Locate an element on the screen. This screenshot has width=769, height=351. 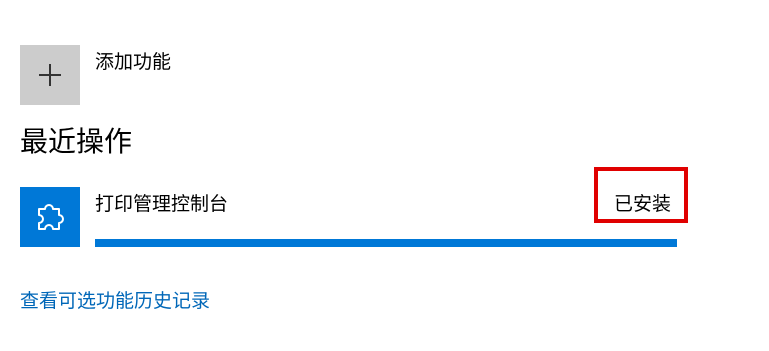
recent-actions-title: 最近操作 is located at coordinates (76, 141).